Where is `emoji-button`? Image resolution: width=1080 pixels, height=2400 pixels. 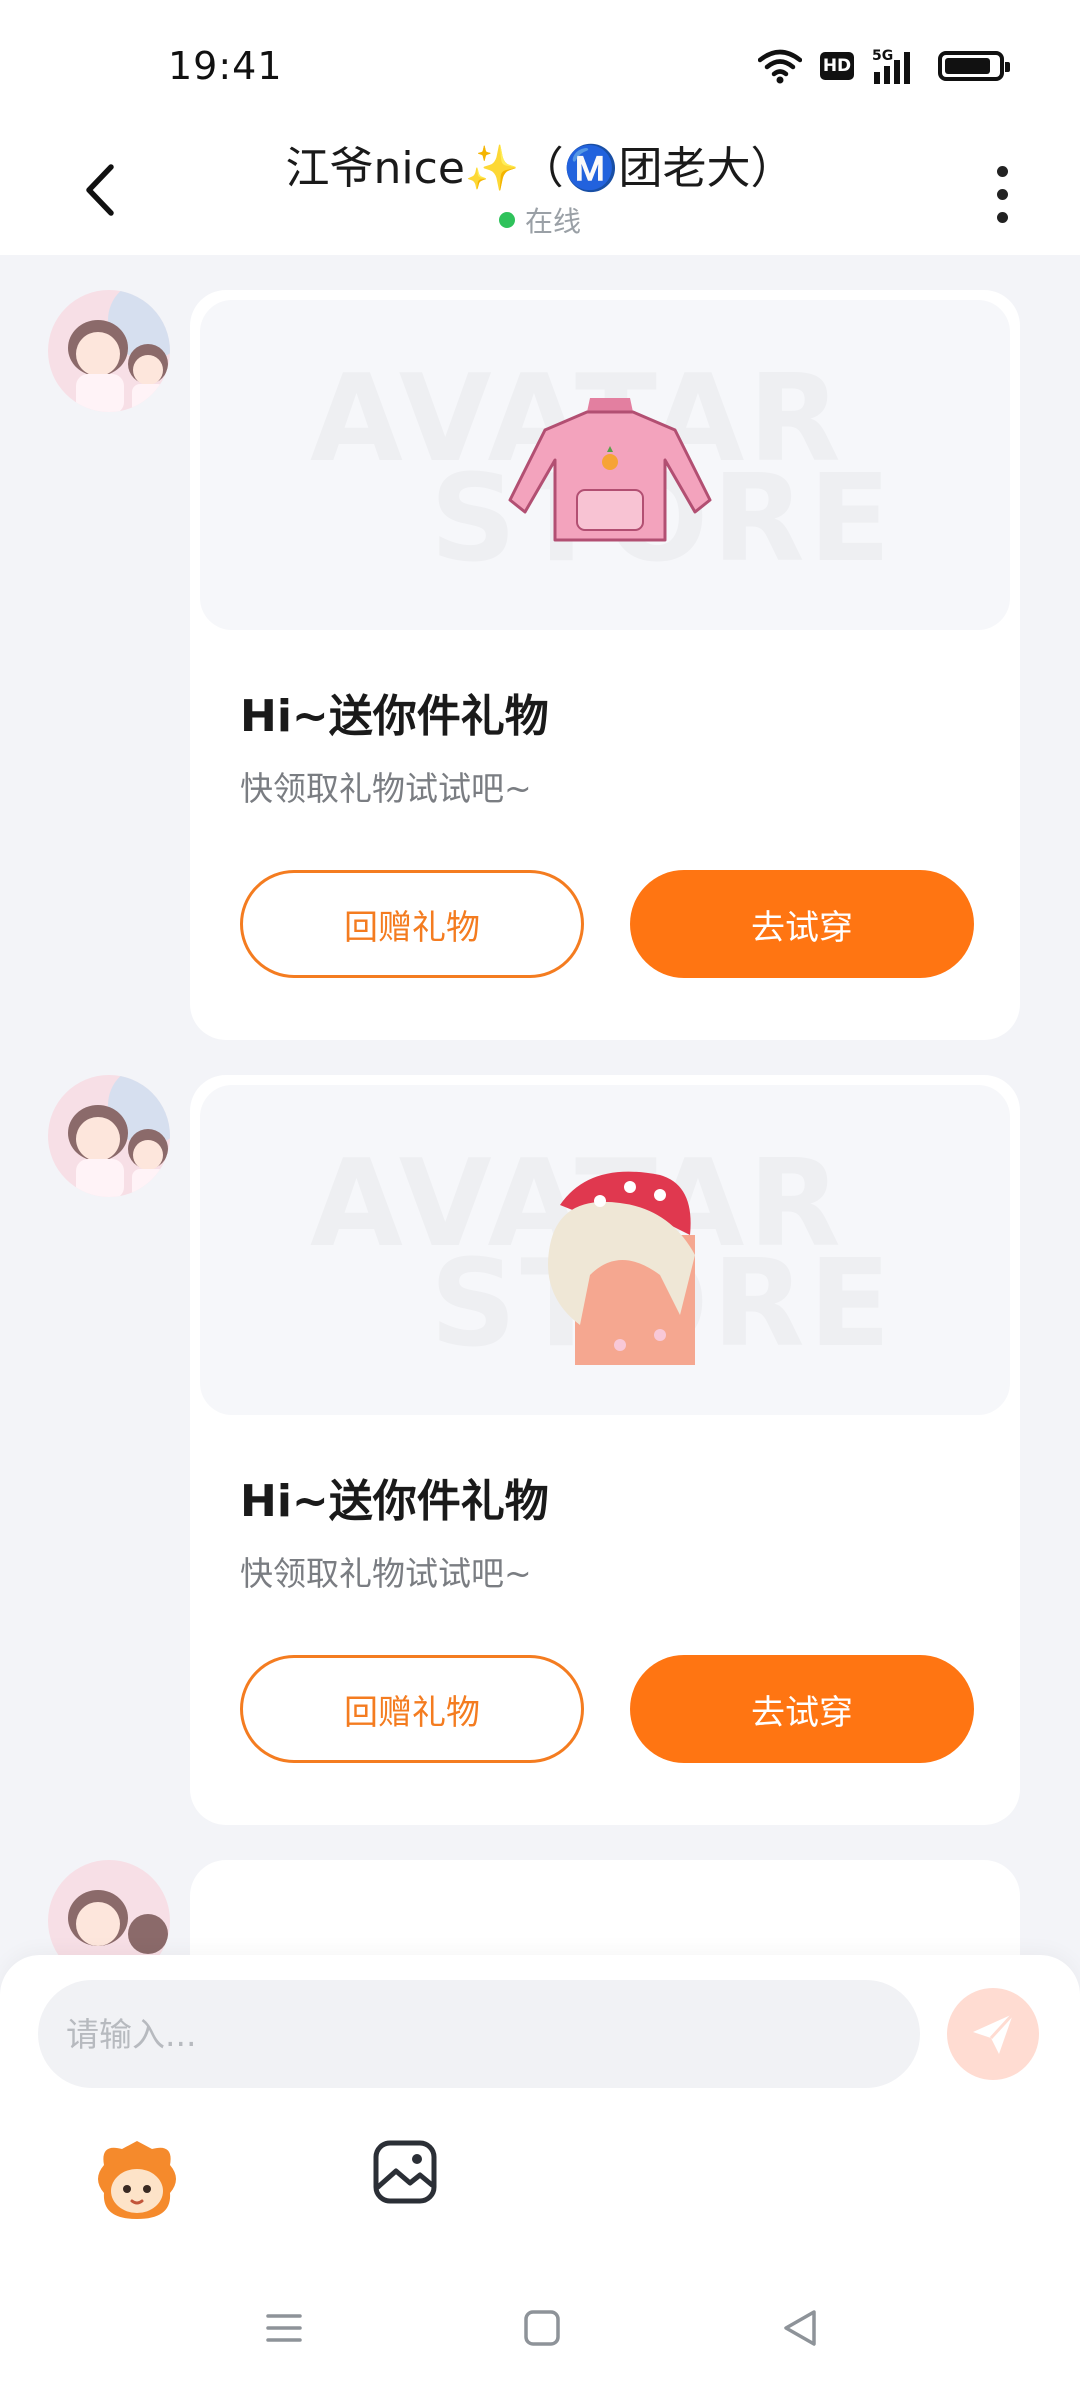
emoji-button is located at coordinates (137, 2180).